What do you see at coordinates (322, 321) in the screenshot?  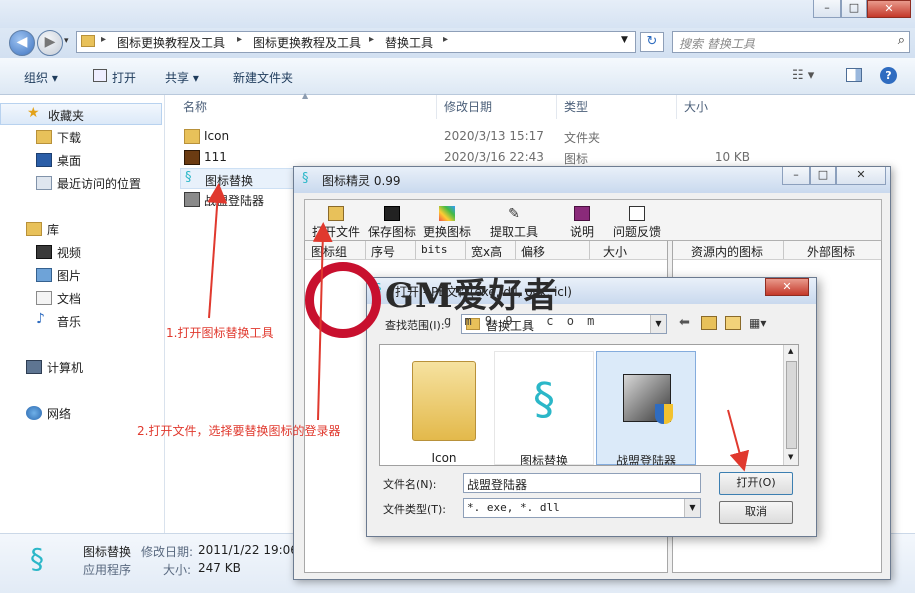 I see `arrow-step2` at bounding box center [322, 321].